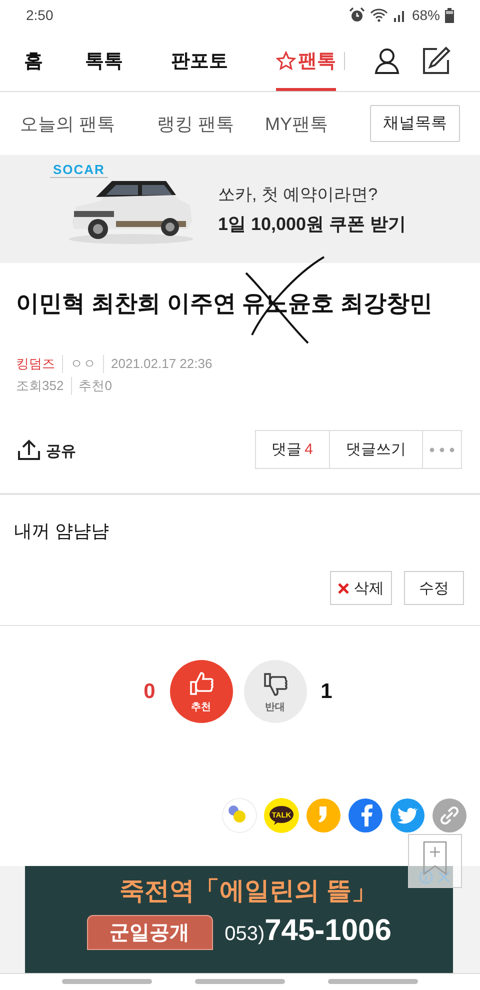  I want to click on ad-text: 쏘카, 첫 예약이라면?, so click(298, 195).